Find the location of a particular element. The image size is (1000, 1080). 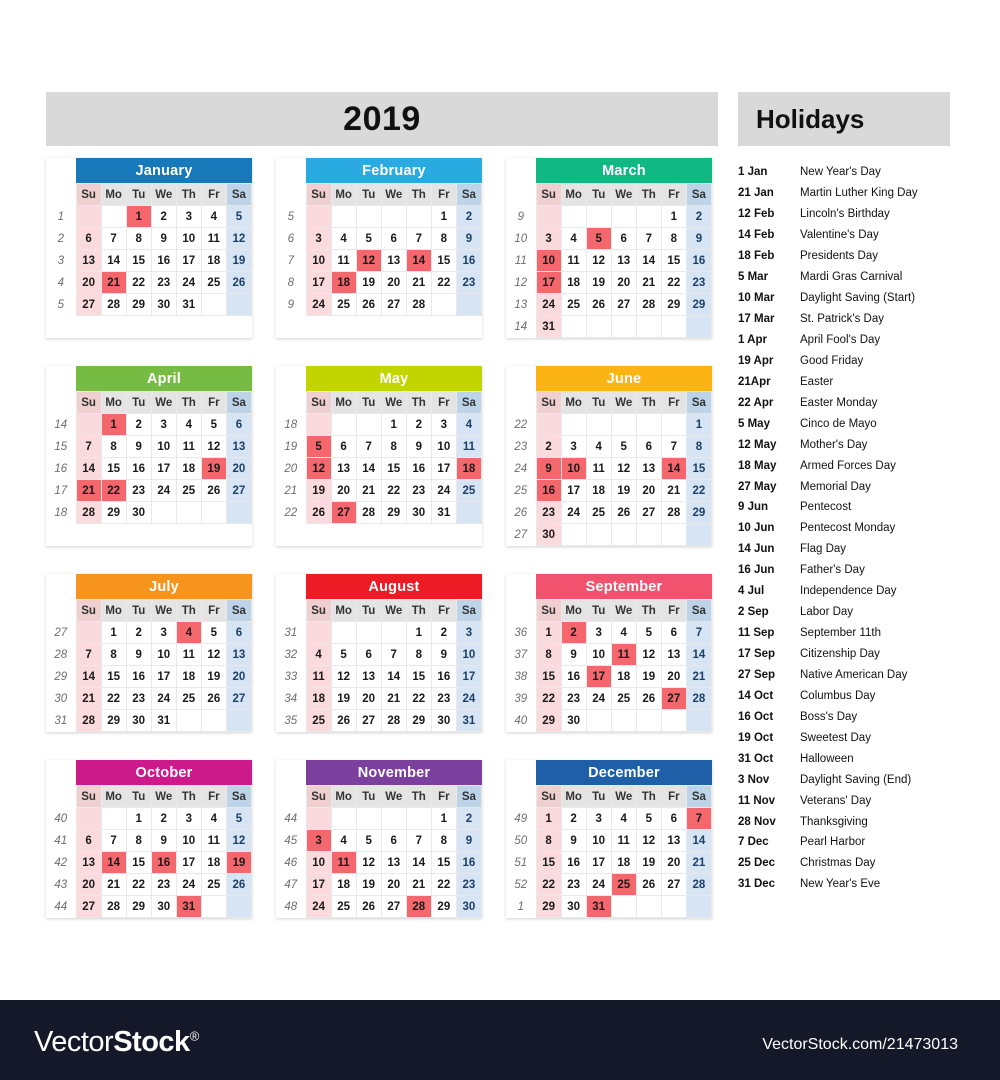

day-cell: 4 is located at coordinates (623, 632).